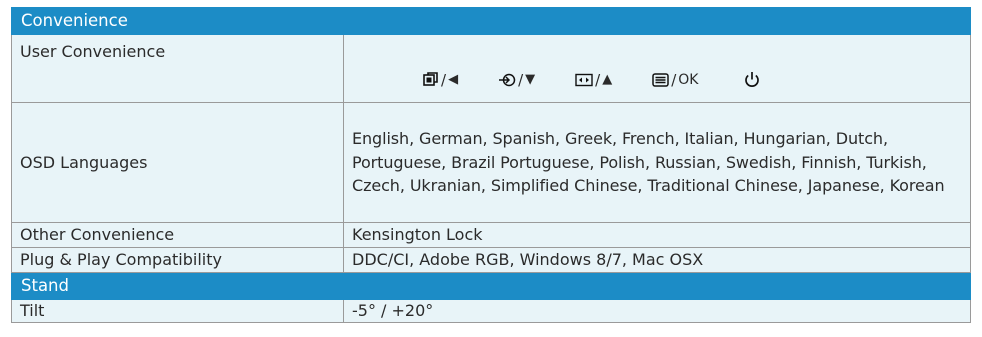 The height and width of the screenshot is (337, 982). What do you see at coordinates (657, 260) in the screenshot?
I see `row-value: DDC/CI, Adobe RGB, Windows 8/7, Mac OSX` at bounding box center [657, 260].